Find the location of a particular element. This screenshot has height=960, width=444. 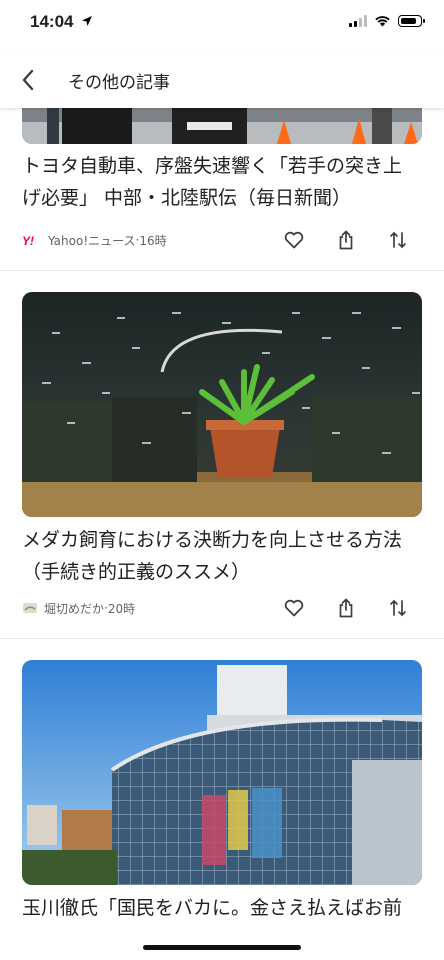

status-icons is located at coordinates (387, 21).